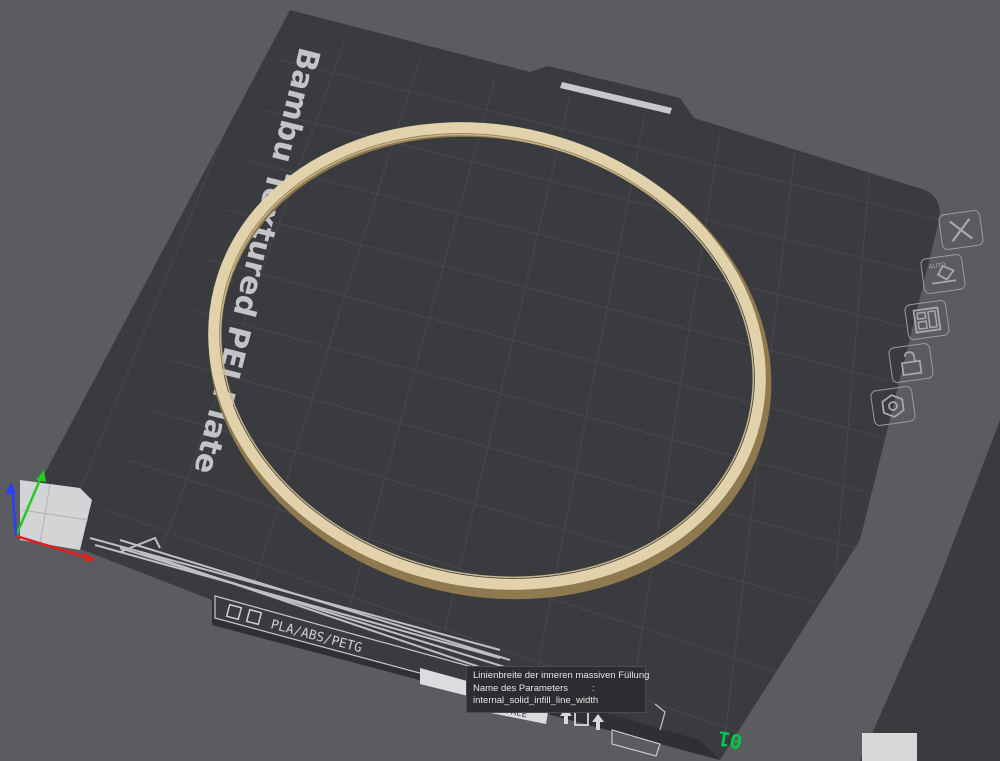  I want to click on tooltip-param-name: internal_solid_infill_line_width, so click(536, 700).